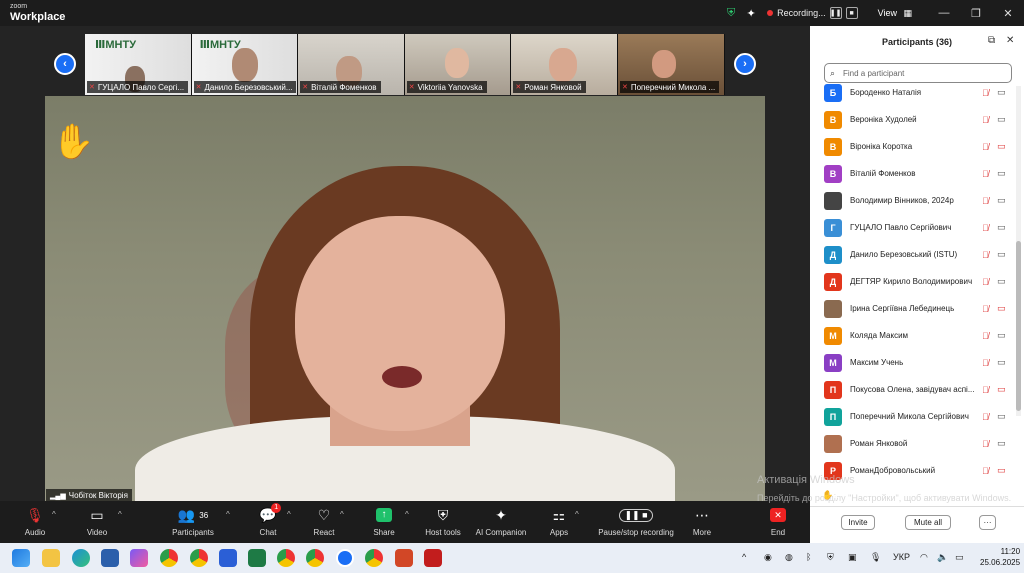  Describe the element at coordinates (345, 558) in the screenshot. I see `zoom-icon` at that location.